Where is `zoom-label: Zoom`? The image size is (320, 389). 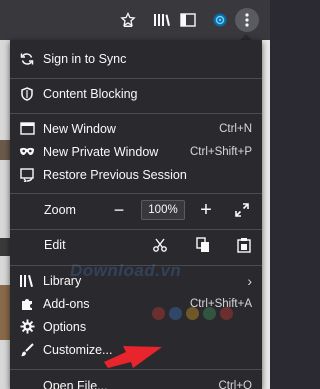 zoom-label: Zoom is located at coordinates (60, 210).